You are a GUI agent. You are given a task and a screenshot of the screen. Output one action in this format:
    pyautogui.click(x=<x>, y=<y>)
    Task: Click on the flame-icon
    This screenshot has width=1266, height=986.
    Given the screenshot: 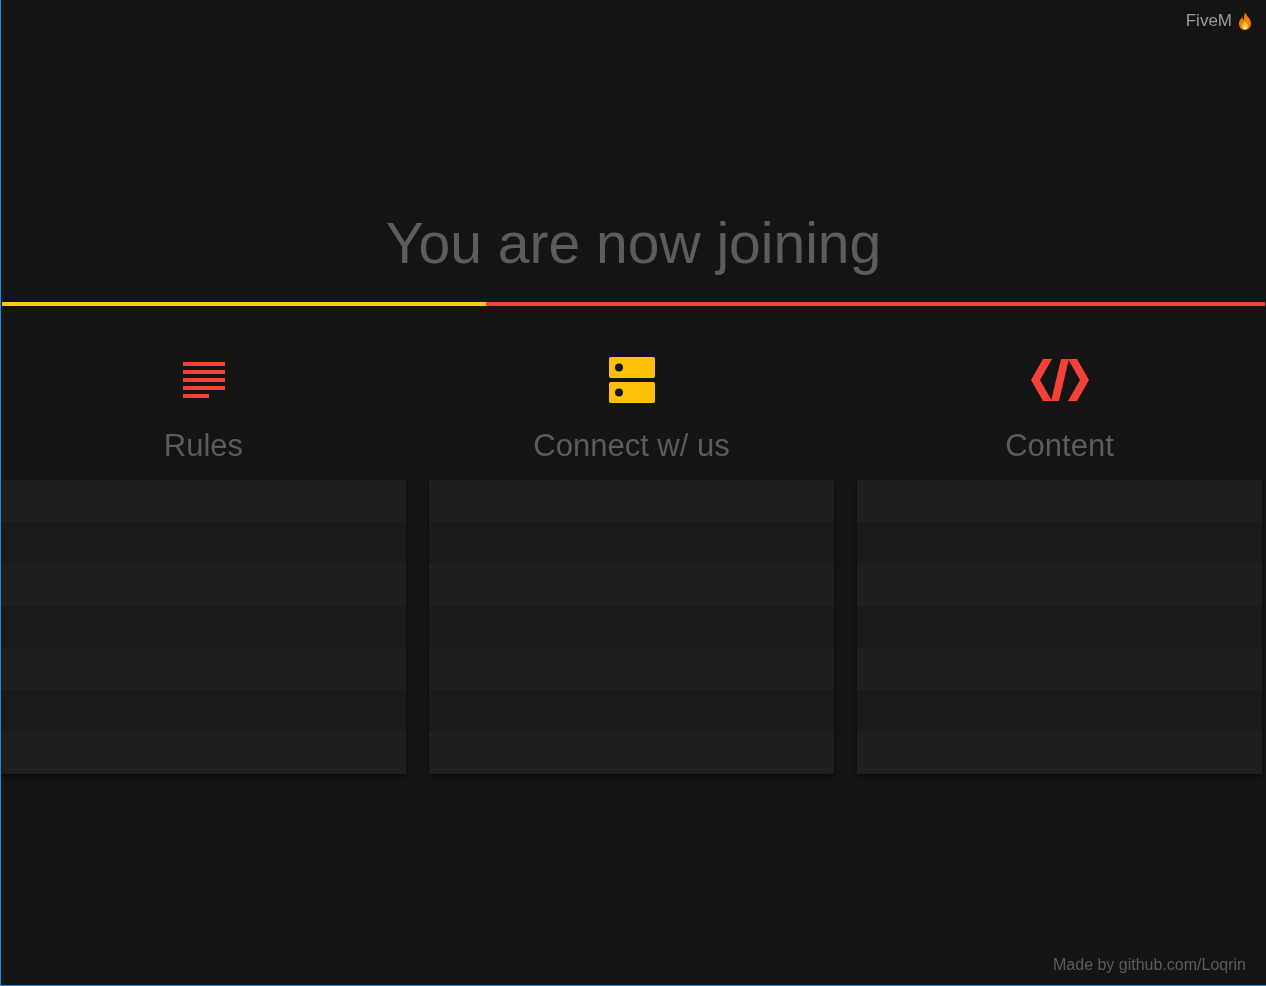 What is the action you would take?
    pyautogui.click(x=1245, y=21)
    